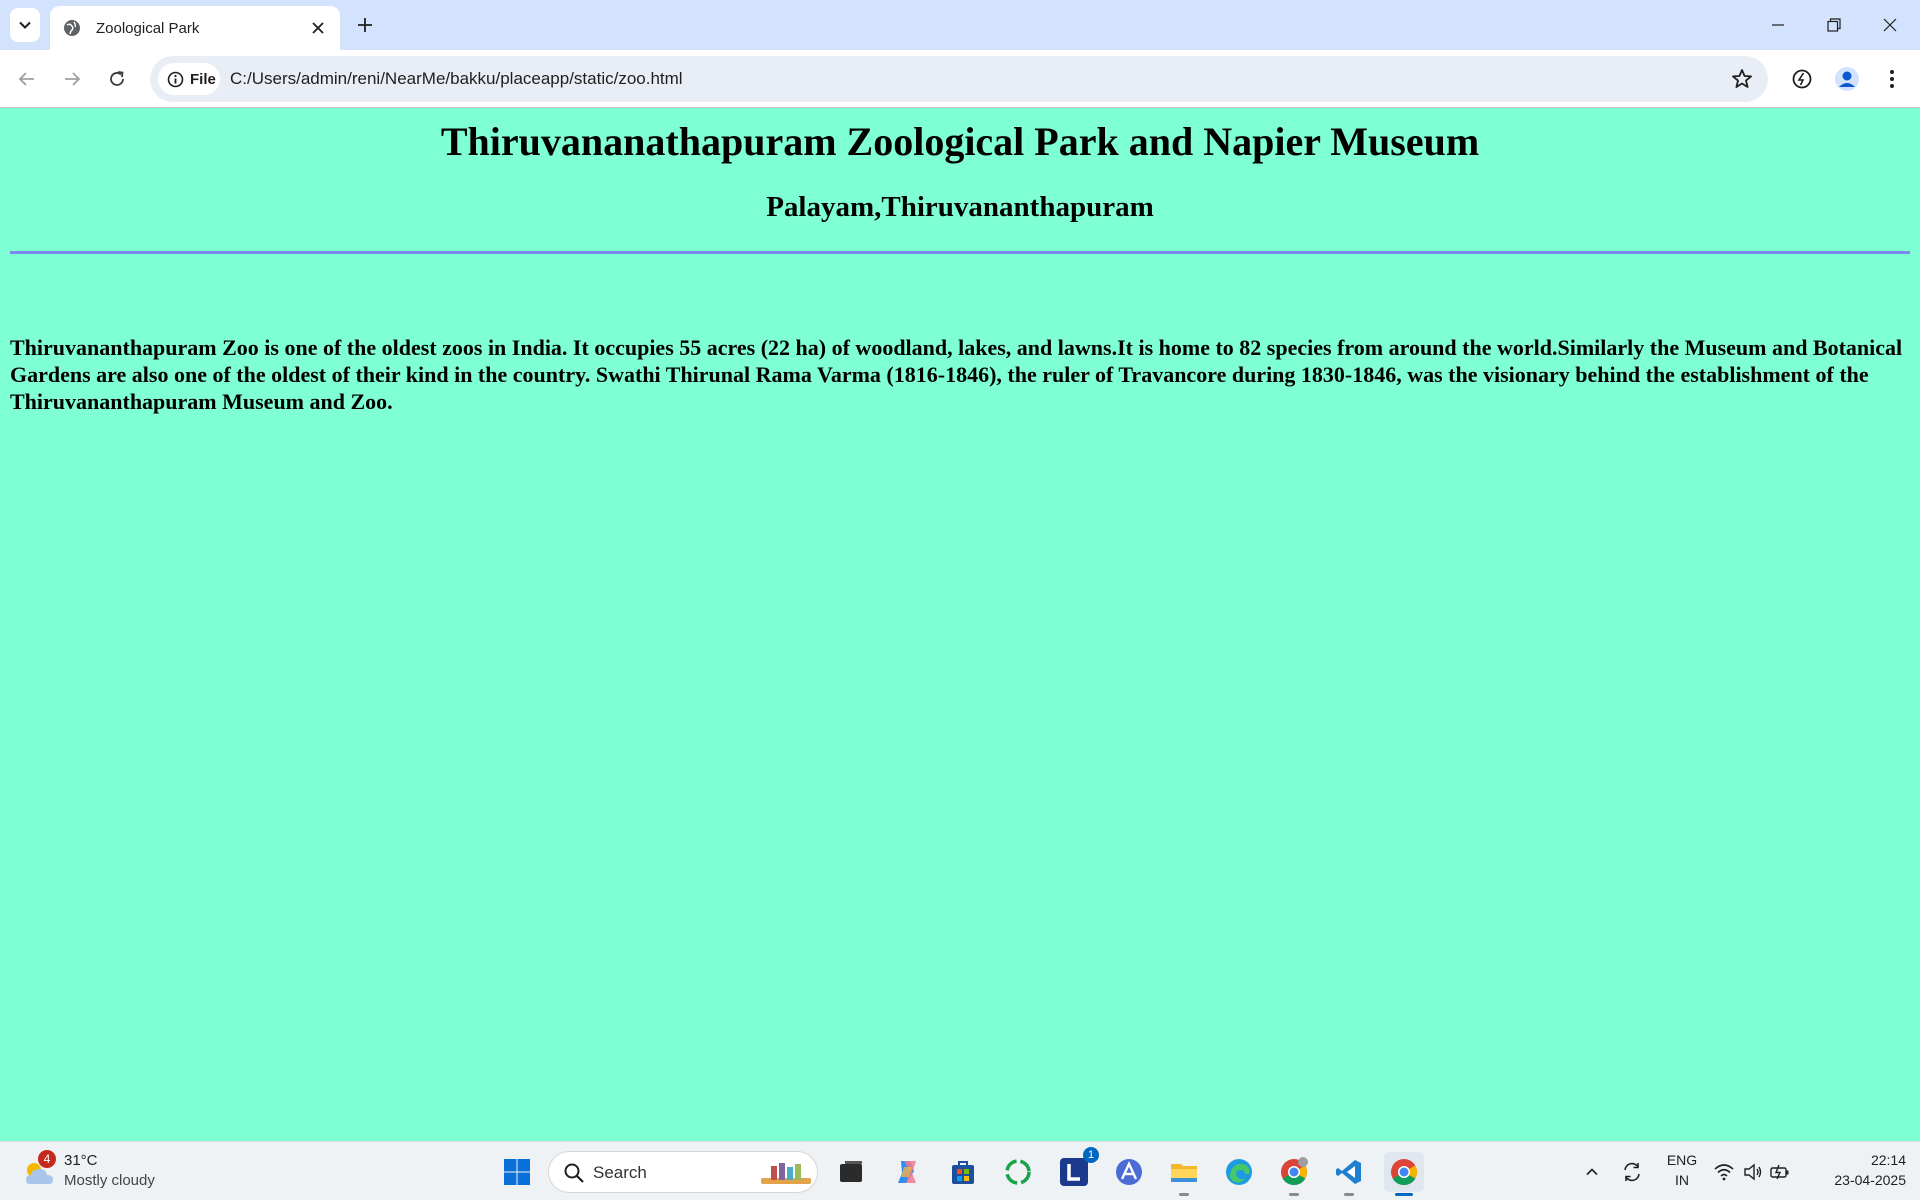 Image resolution: width=1920 pixels, height=1200 pixels. Describe the element at coordinates (72, 28) in the screenshot. I see `globe-icon` at that location.